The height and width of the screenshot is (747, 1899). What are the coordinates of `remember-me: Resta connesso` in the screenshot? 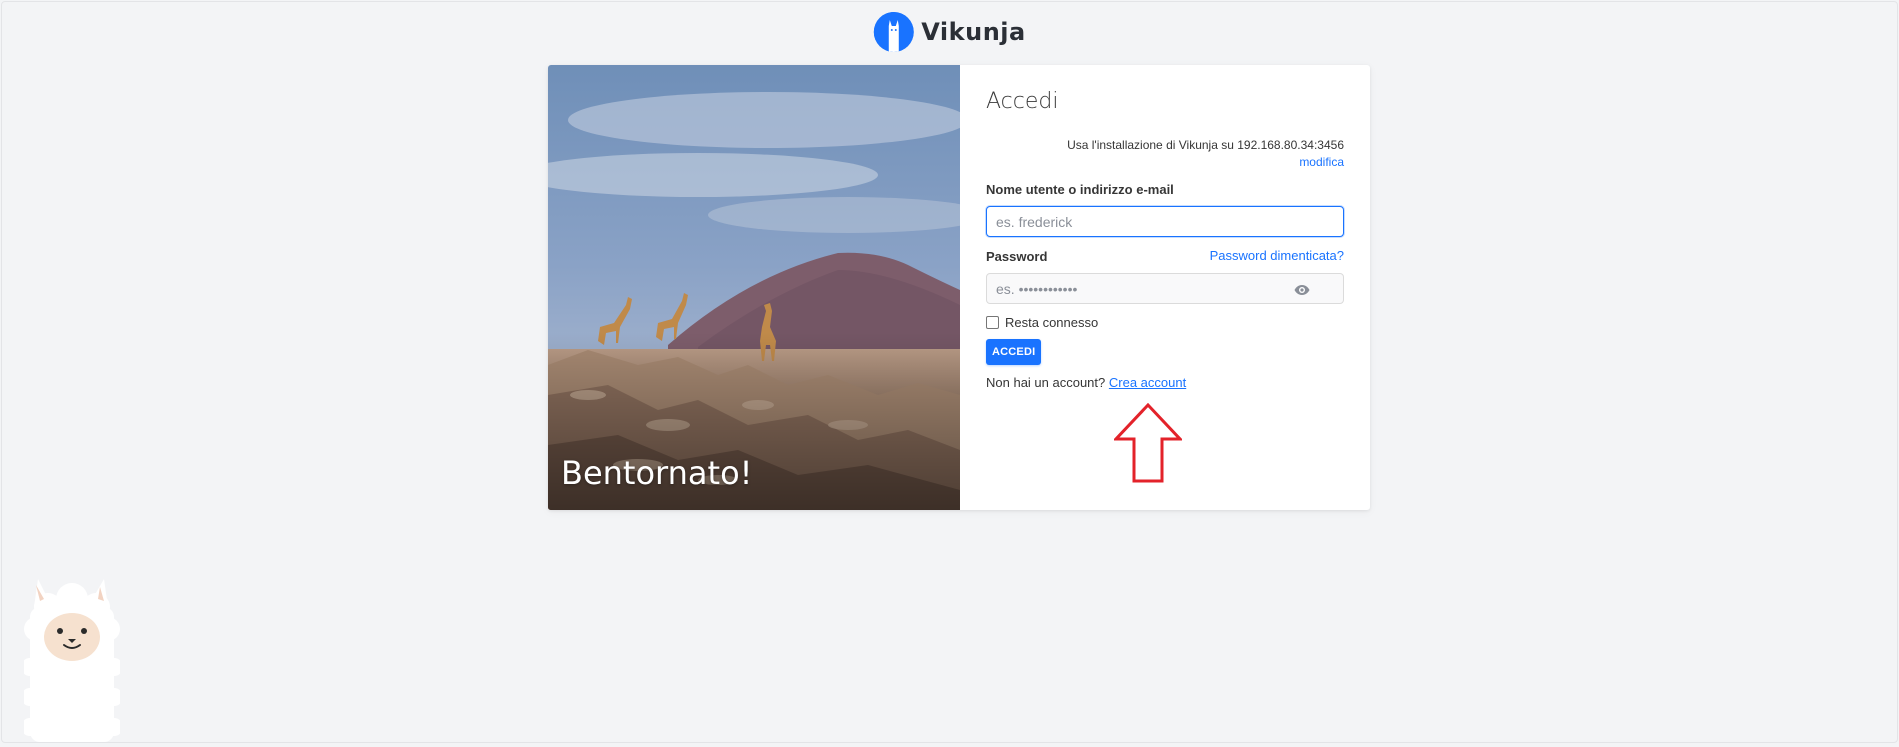 It's located at (1042, 322).